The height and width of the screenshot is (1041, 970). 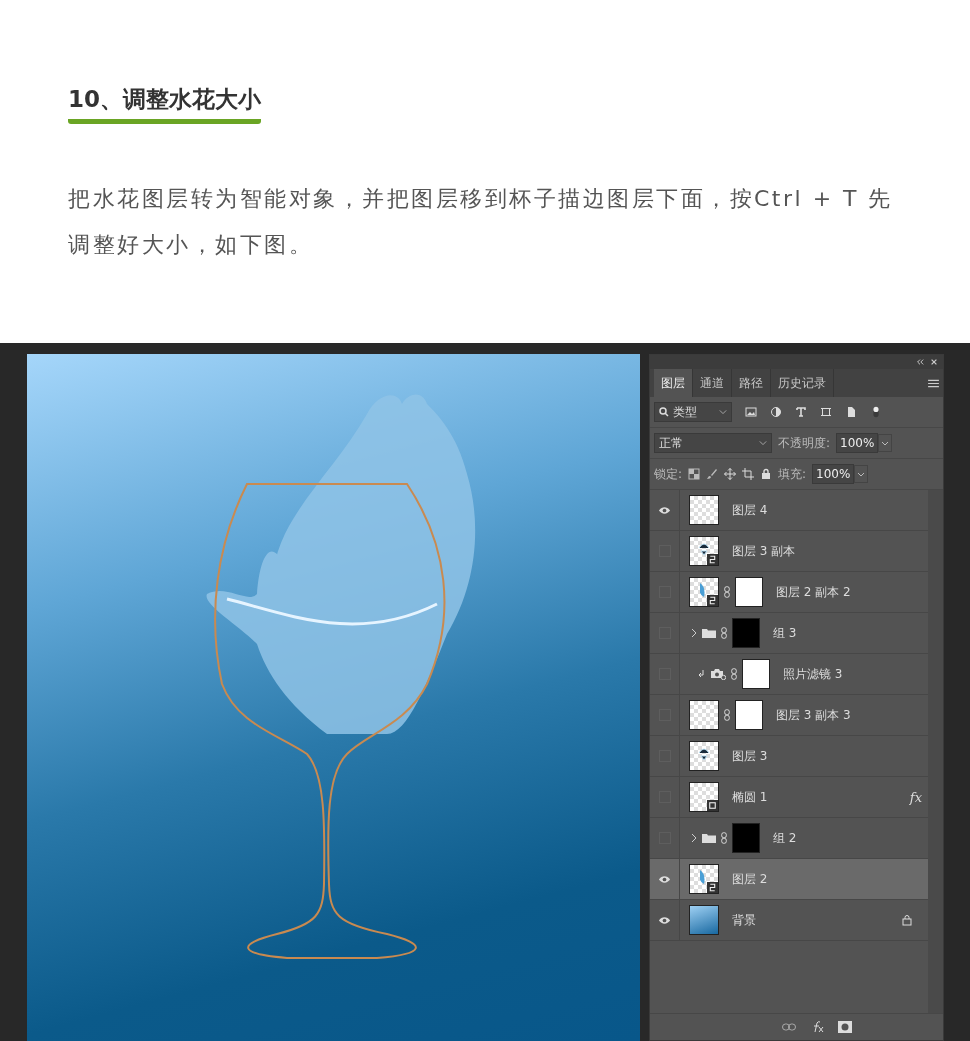 I want to click on shape-icon, so click(x=712, y=805).